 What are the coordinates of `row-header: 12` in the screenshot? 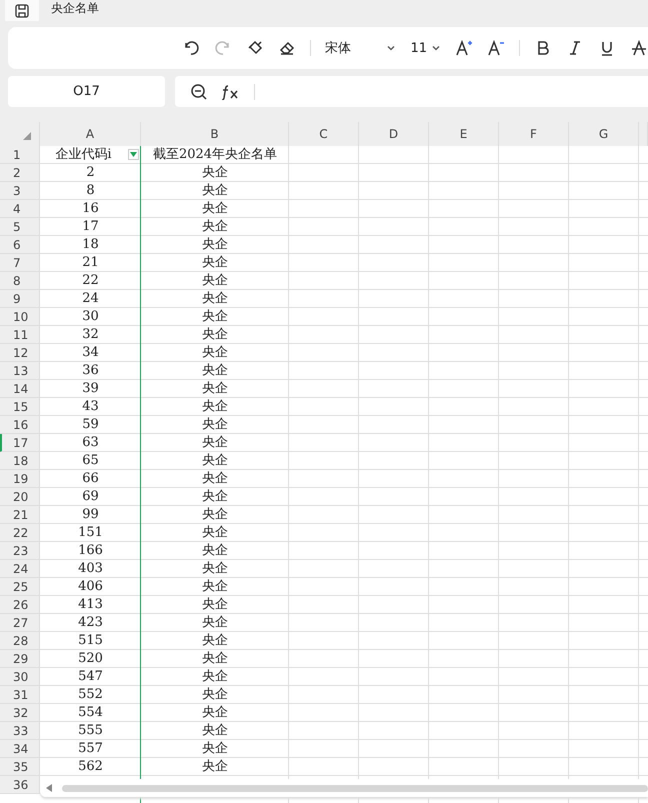 It's located at (20, 353).